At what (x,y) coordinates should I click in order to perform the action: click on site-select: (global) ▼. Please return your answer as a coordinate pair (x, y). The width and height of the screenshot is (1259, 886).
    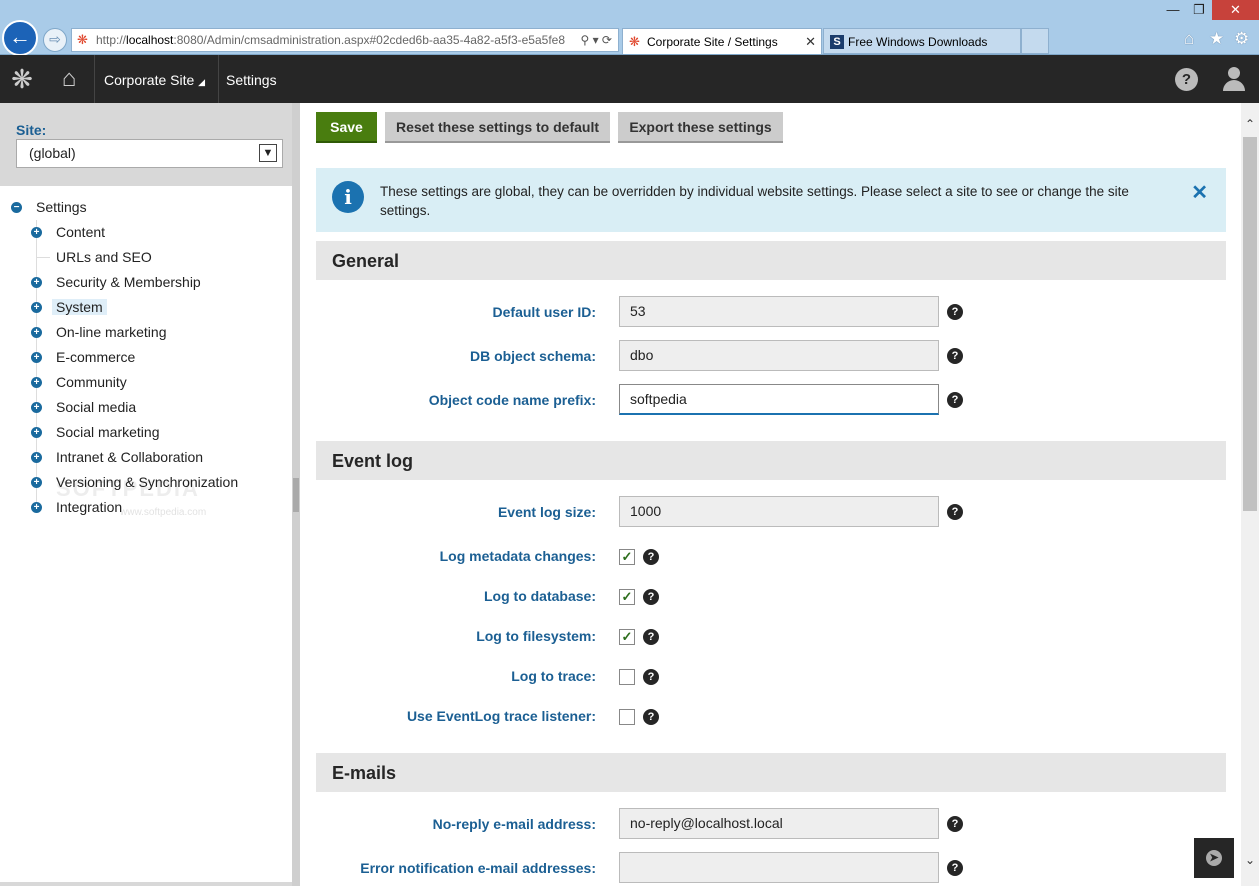
    Looking at the image, I should click on (149, 153).